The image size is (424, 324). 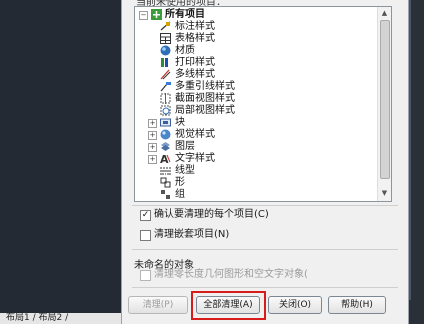 I want to click on tree-item-label: 多重引线样式, so click(x=205, y=86).